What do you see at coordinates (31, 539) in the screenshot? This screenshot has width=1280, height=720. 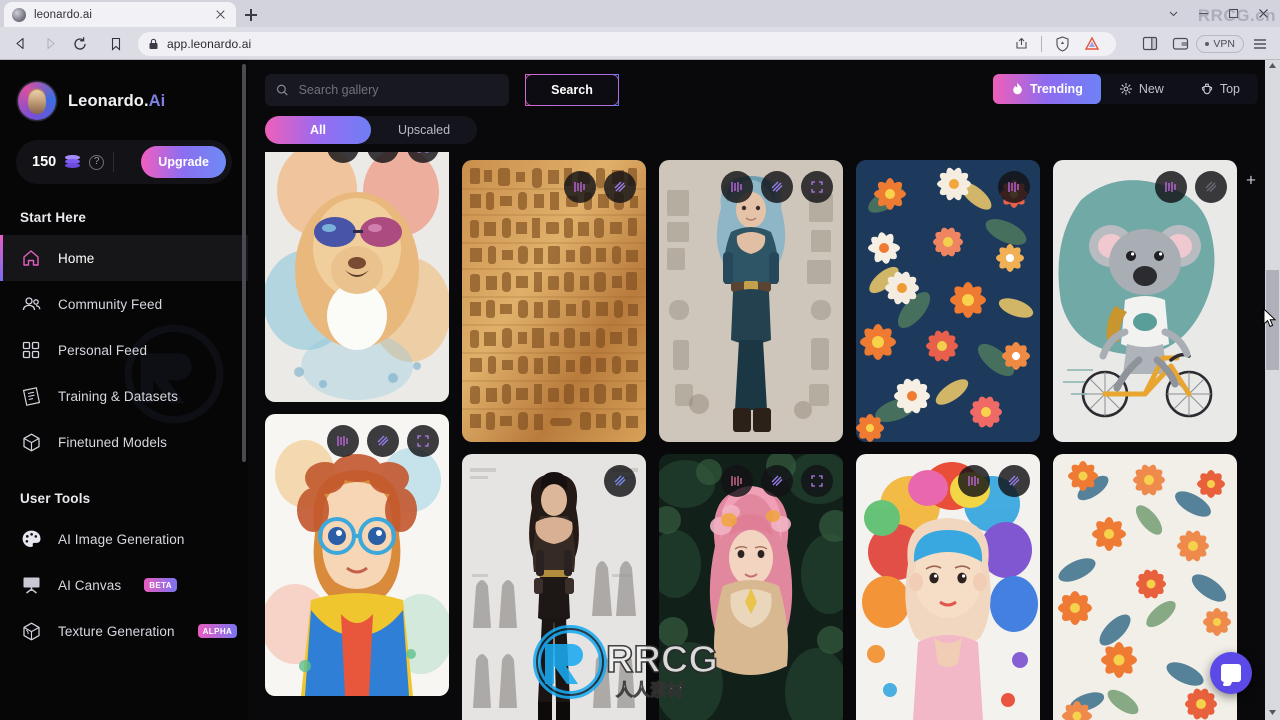 I see `palette-icon` at bounding box center [31, 539].